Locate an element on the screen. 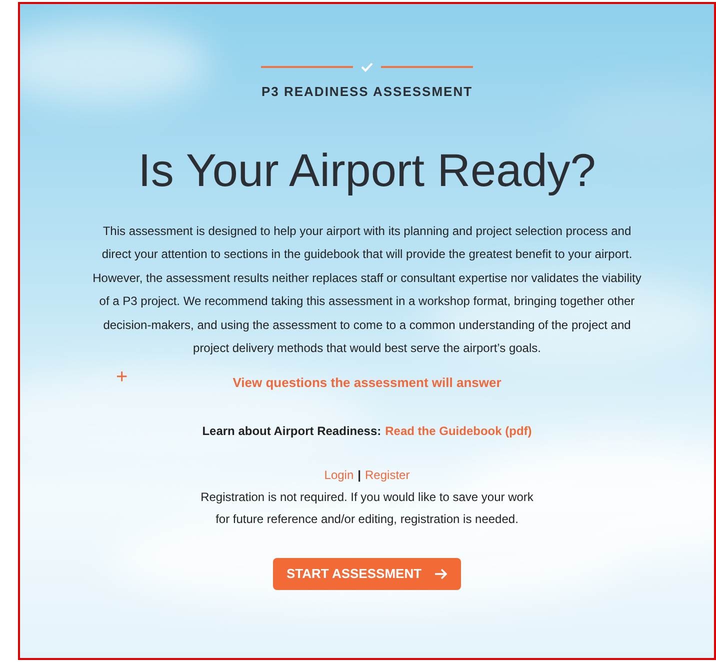  guidebook-link: Read the Guidebook (pdf) is located at coordinates (458, 431).